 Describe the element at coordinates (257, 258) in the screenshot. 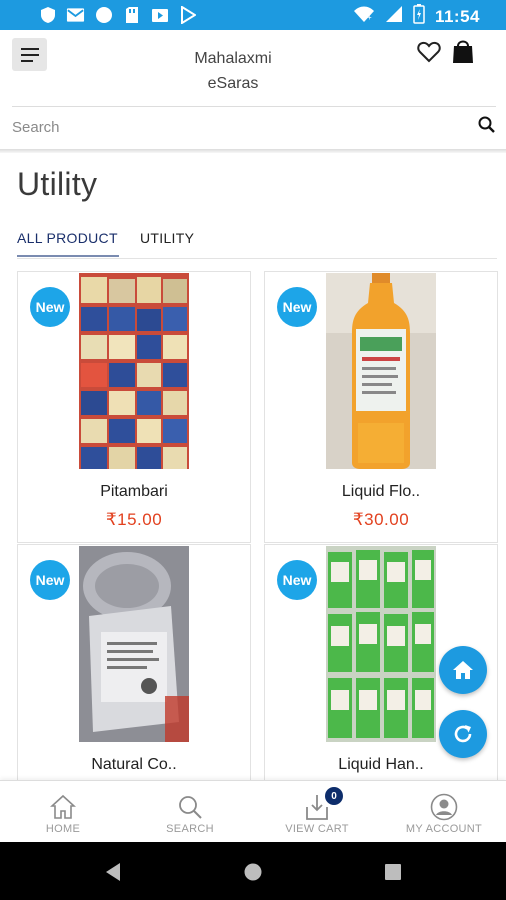

I see `tabs-divider` at that location.